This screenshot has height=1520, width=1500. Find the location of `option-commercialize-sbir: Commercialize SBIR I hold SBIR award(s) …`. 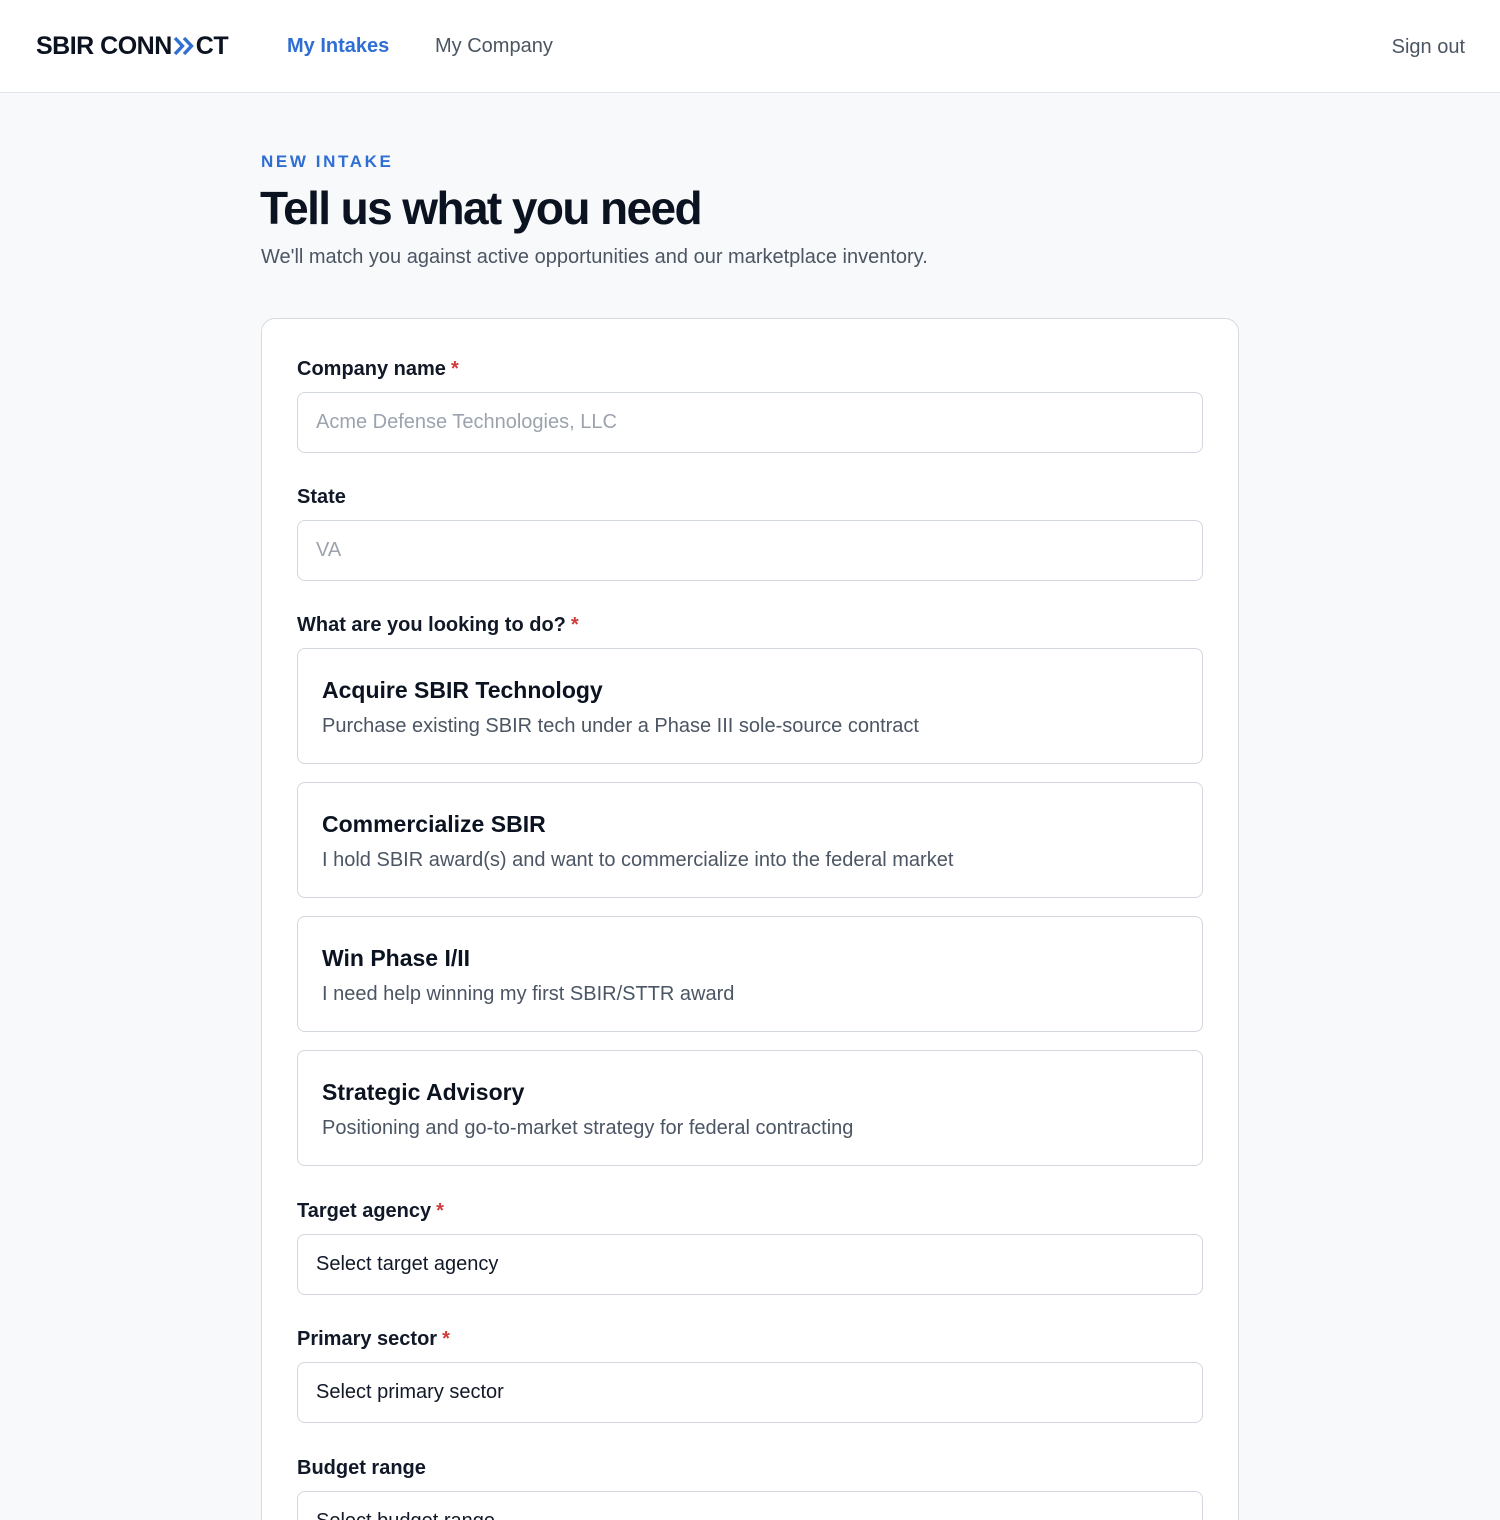

option-commercialize-sbir: Commercialize SBIR I hold SBIR award(s) … is located at coordinates (750, 840).